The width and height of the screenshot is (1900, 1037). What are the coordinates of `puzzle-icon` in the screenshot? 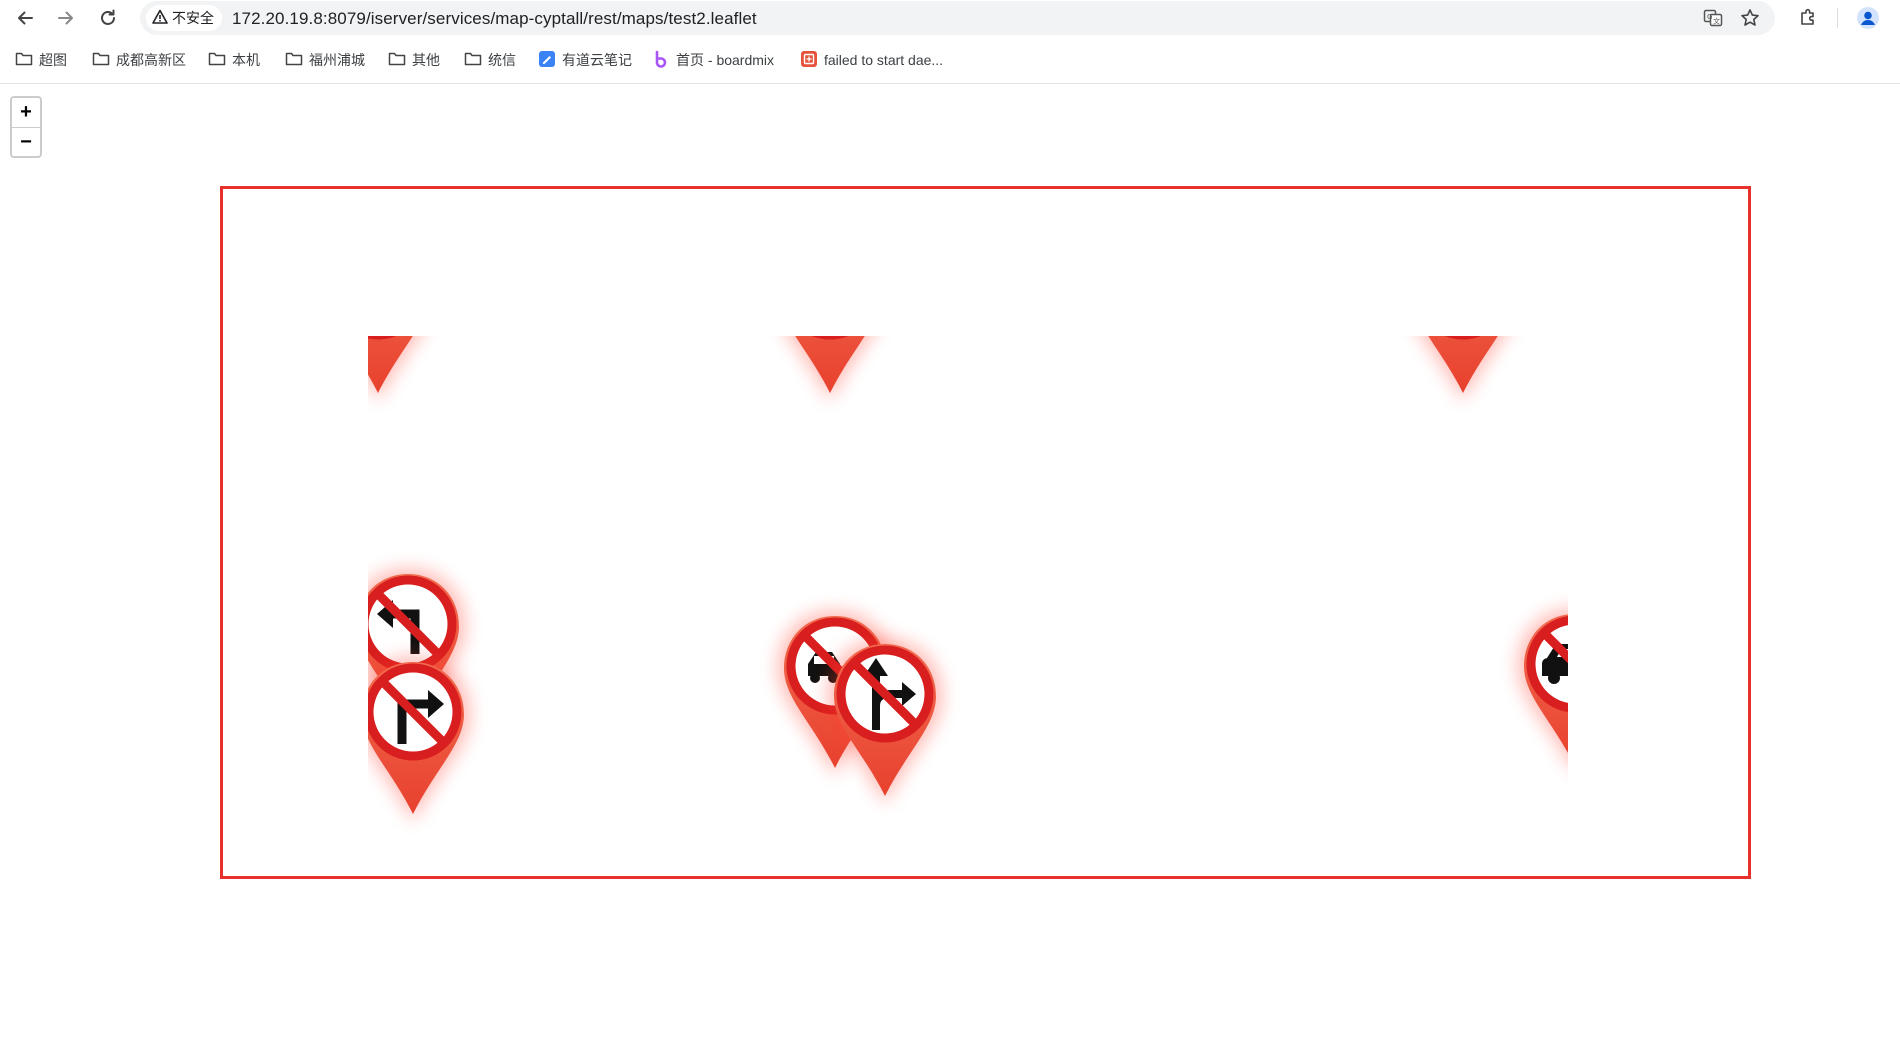 It's located at (1808, 18).